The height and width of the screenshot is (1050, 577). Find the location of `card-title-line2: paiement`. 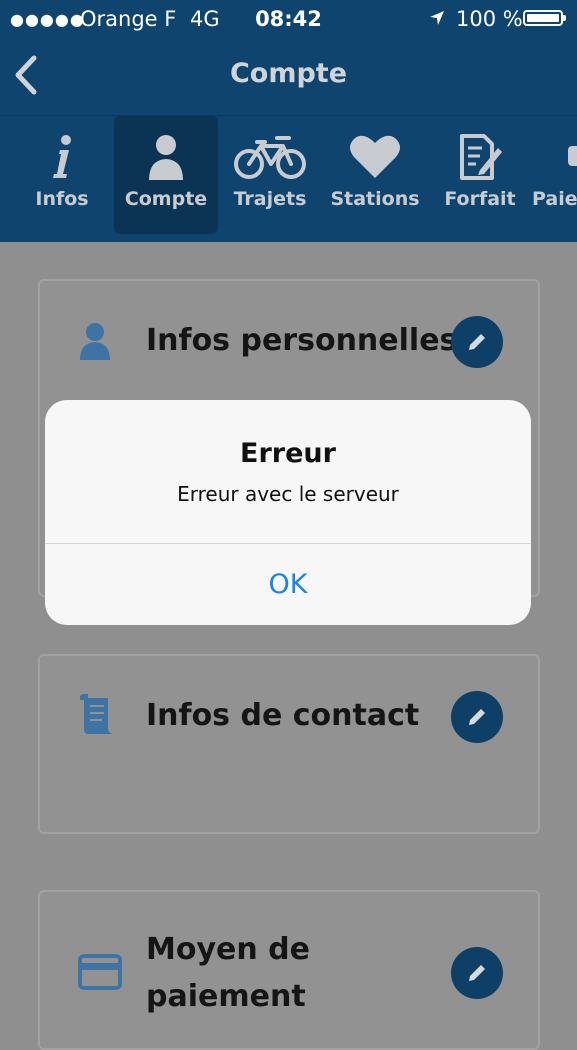

card-title-line2: paiement is located at coordinates (226, 996).